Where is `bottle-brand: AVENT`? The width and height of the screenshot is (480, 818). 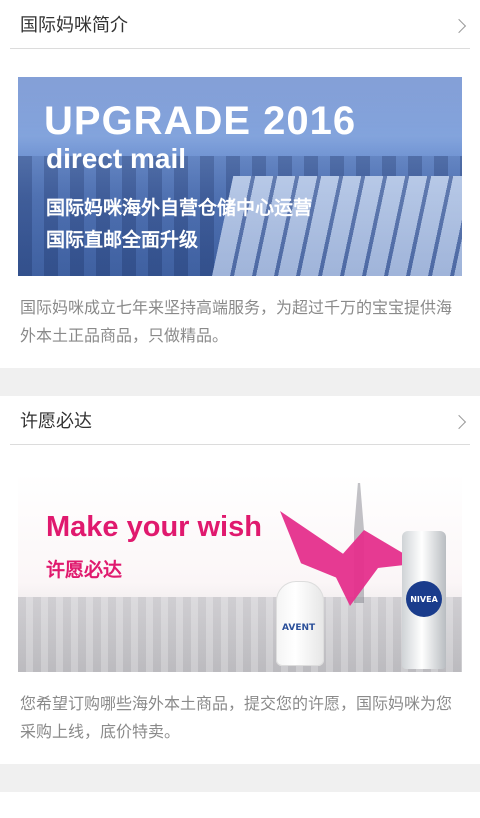 bottle-brand: AVENT is located at coordinates (299, 628).